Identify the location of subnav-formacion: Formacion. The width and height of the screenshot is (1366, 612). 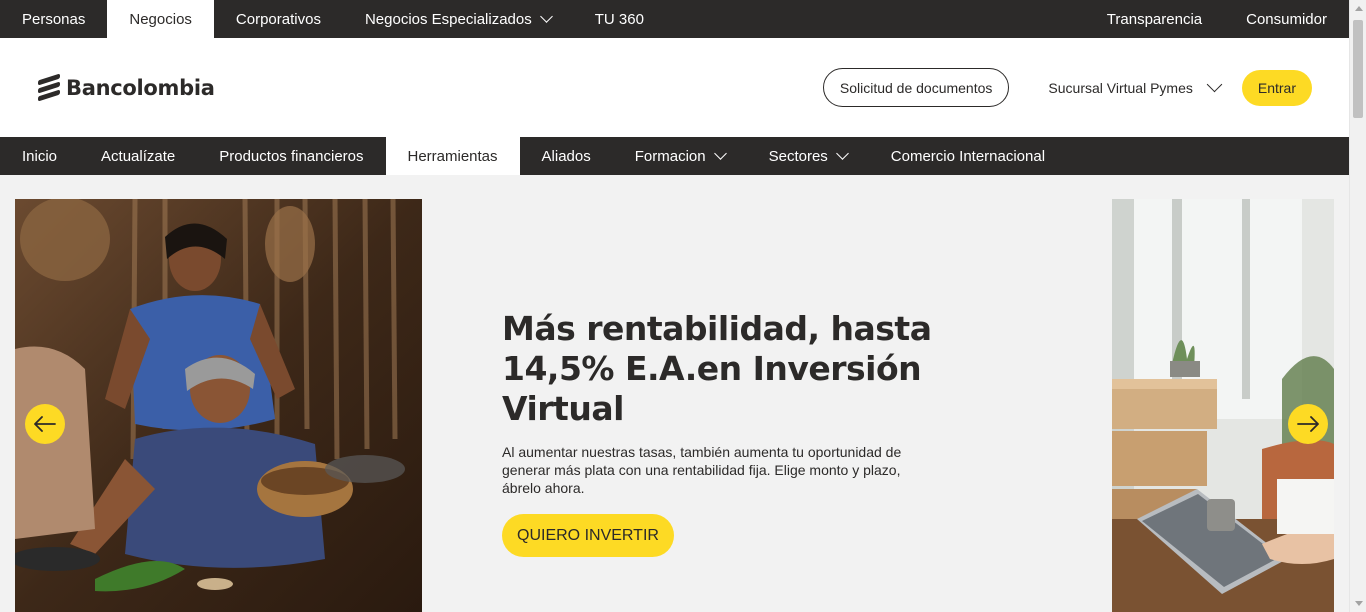
(680, 156).